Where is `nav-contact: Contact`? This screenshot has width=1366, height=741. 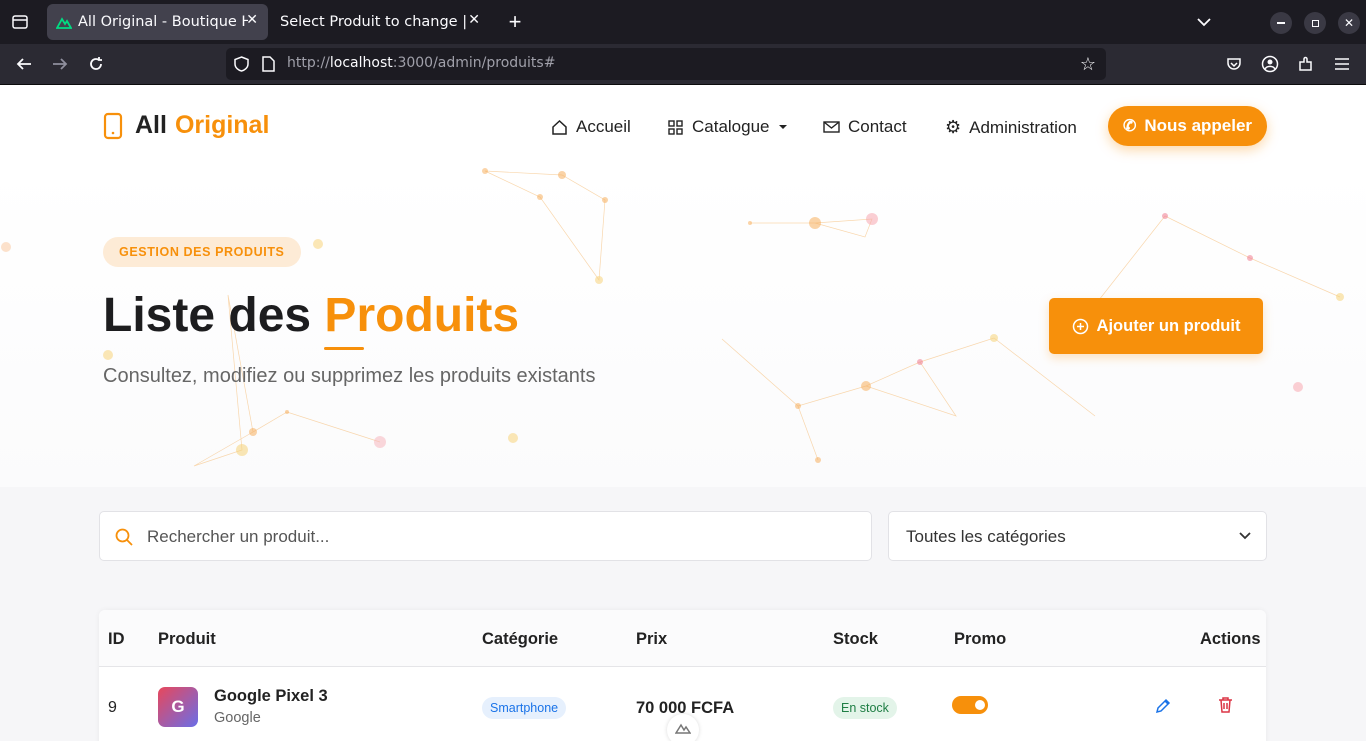
nav-contact: Contact is located at coordinates (865, 127).